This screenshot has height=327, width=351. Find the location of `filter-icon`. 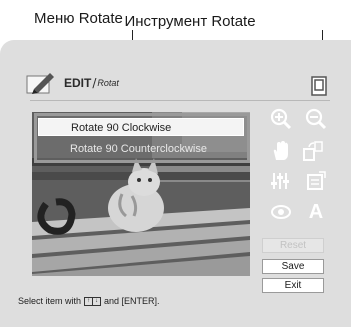

filter-icon is located at coordinates (316, 181).